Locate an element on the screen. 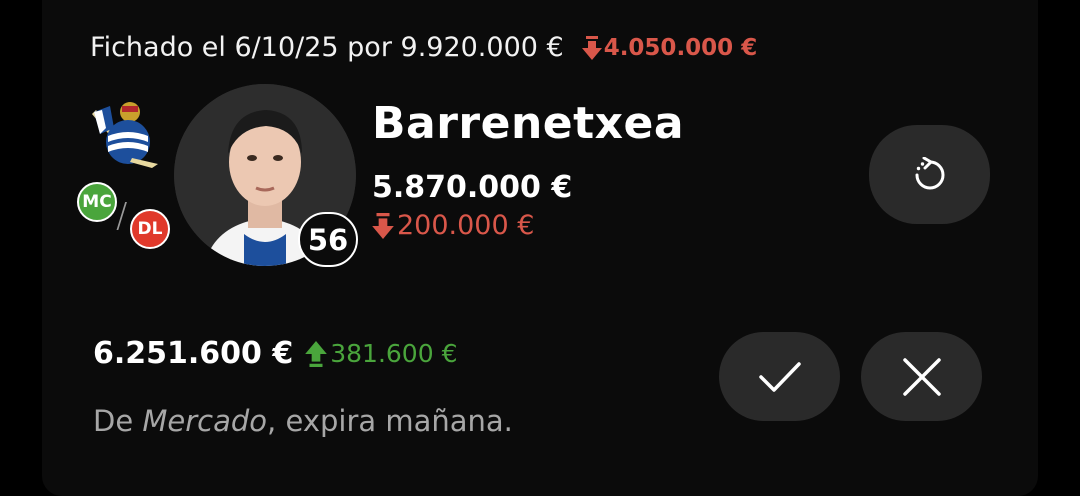  refresh-button is located at coordinates (929, 174).